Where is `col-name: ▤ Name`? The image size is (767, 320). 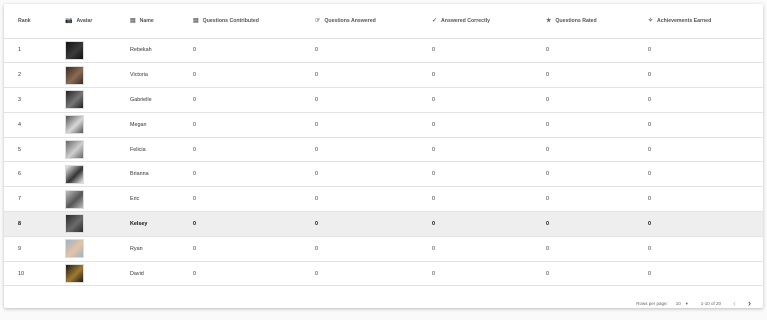 col-name: ▤ Name is located at coordinates (147, 21).